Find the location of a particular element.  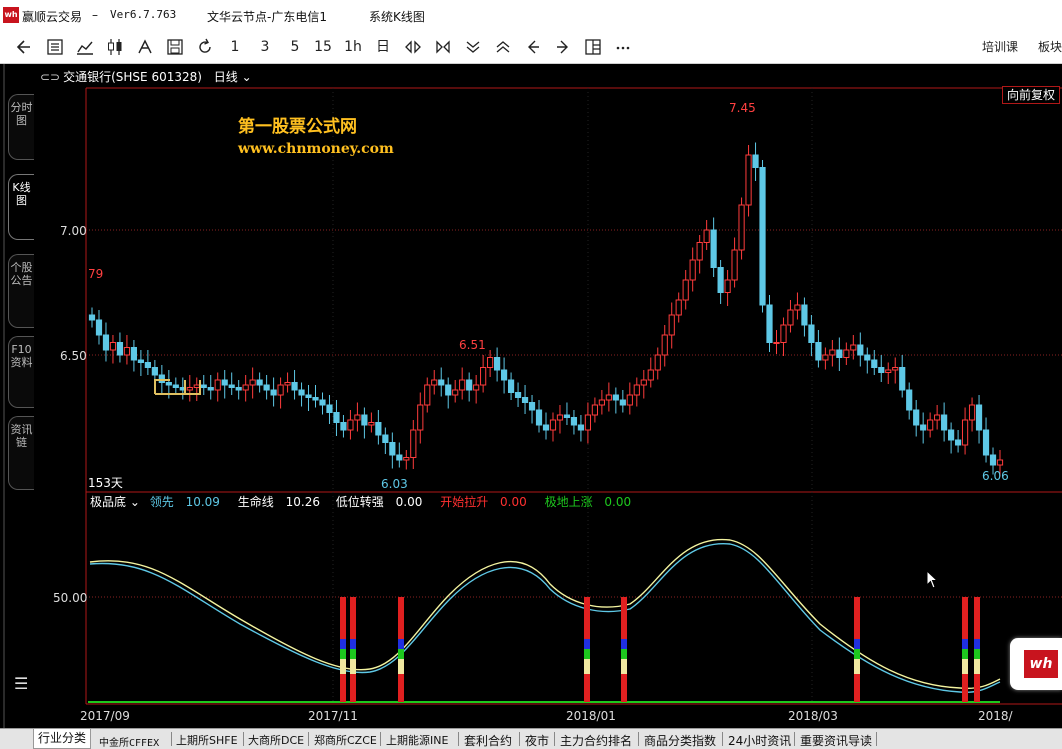

sector-link: 板块 is located at coordinates (1050, 46).